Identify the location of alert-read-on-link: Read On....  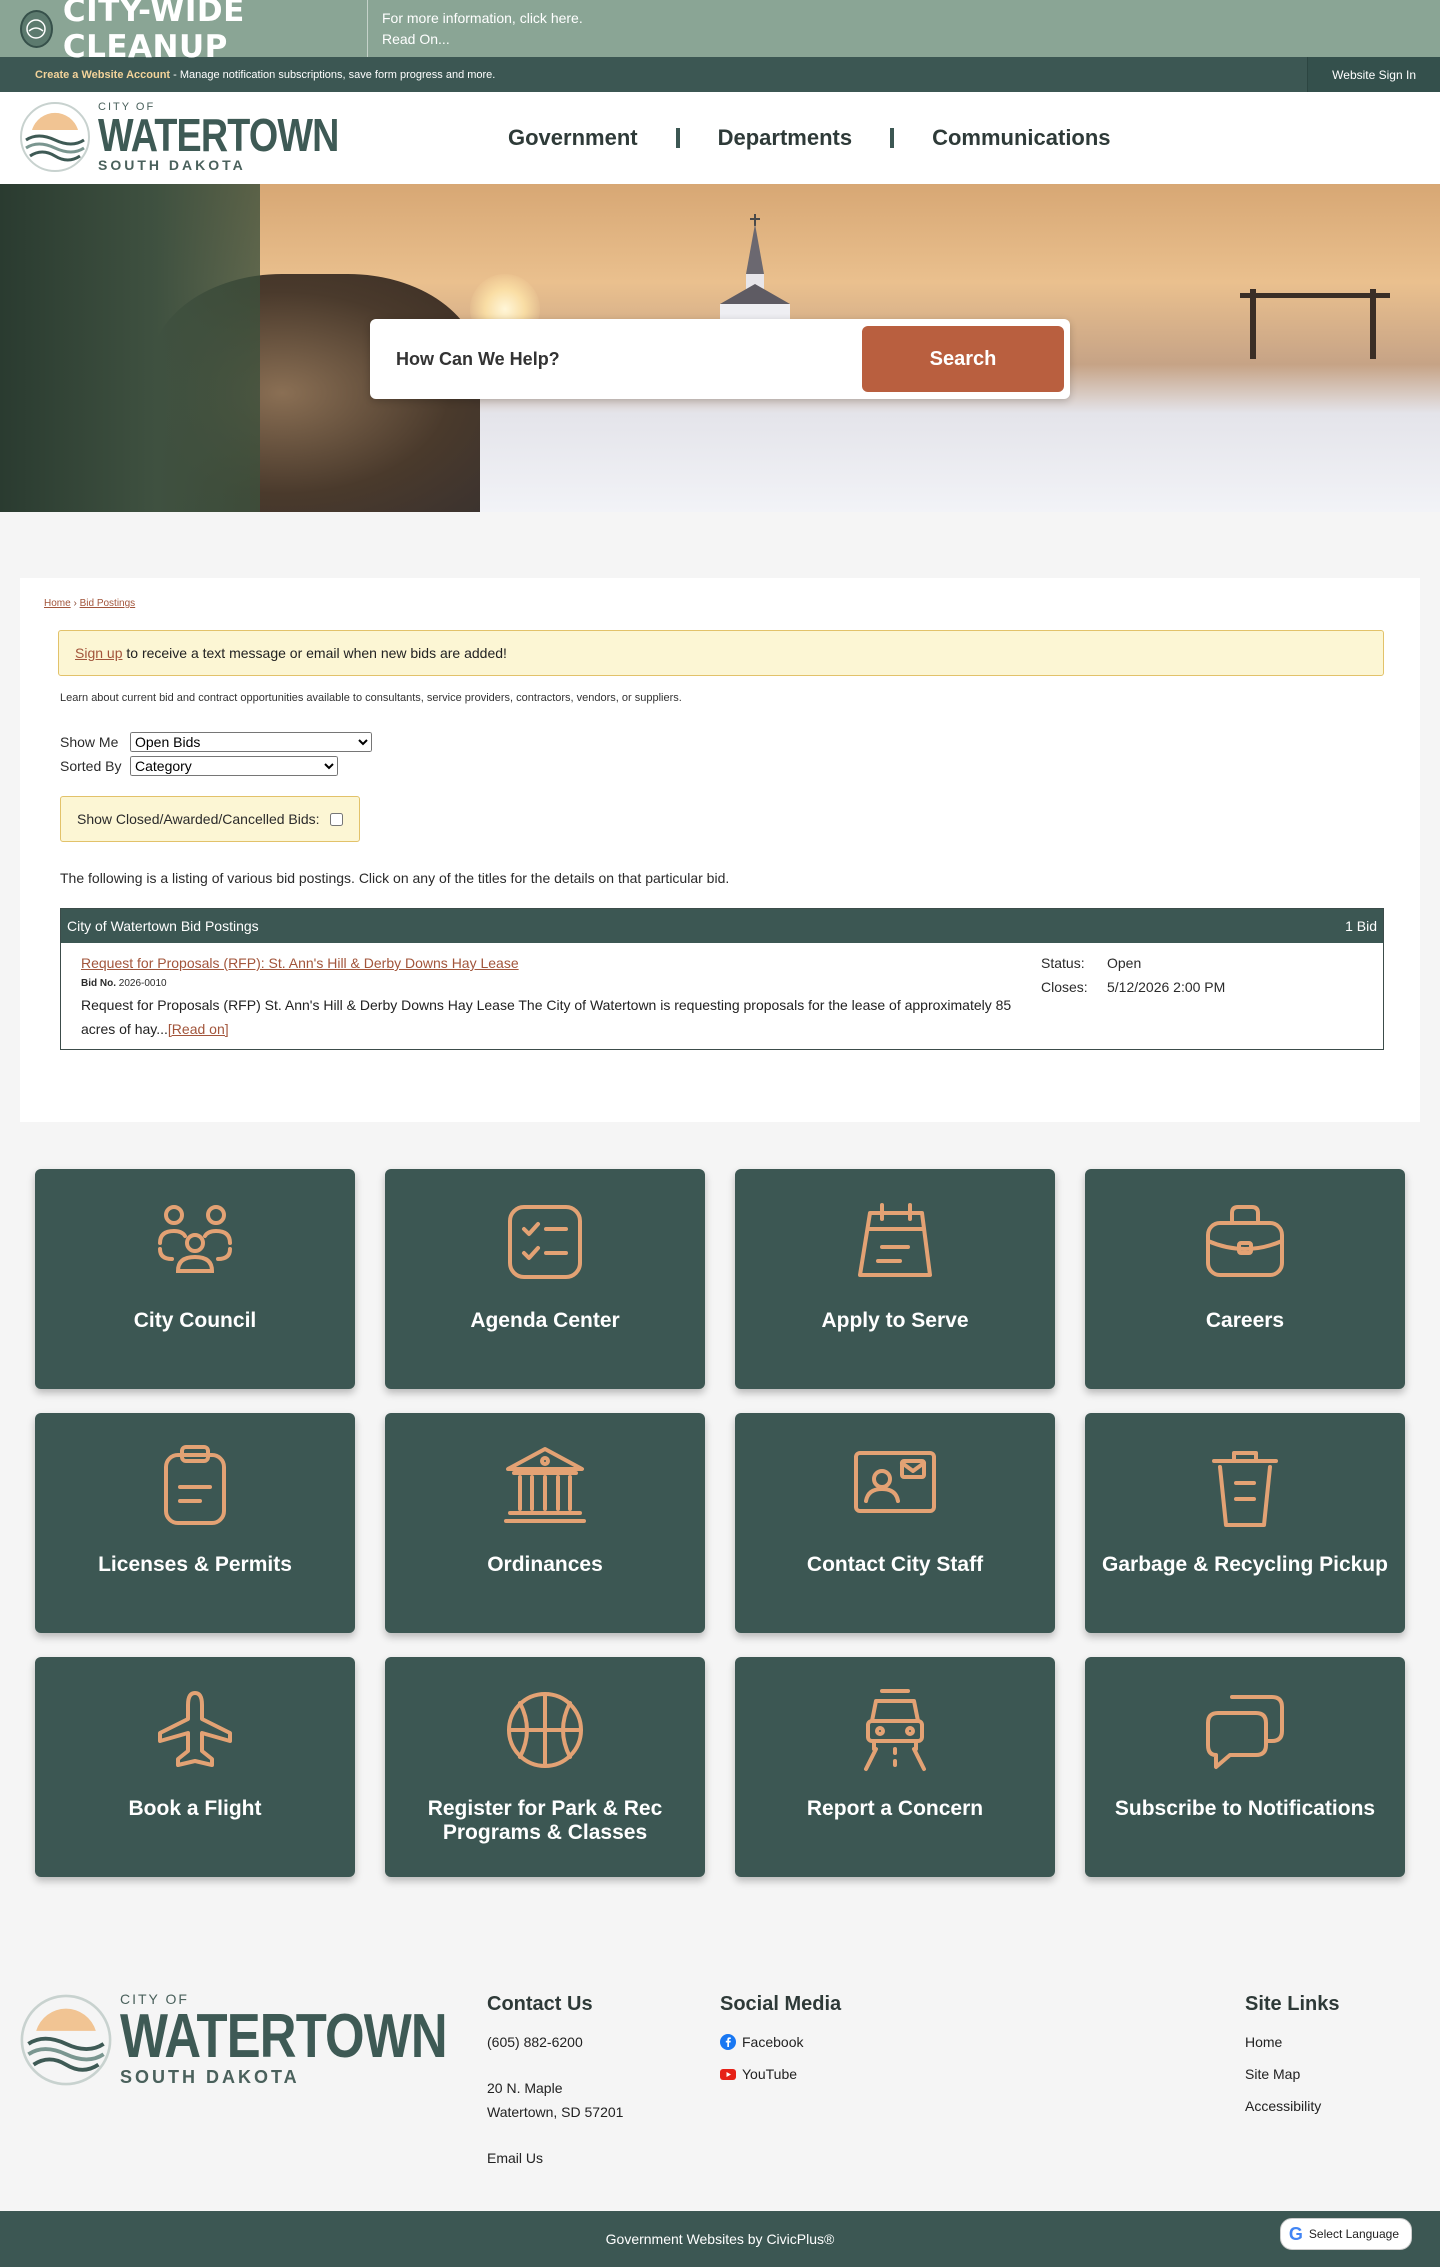
(482, 39).